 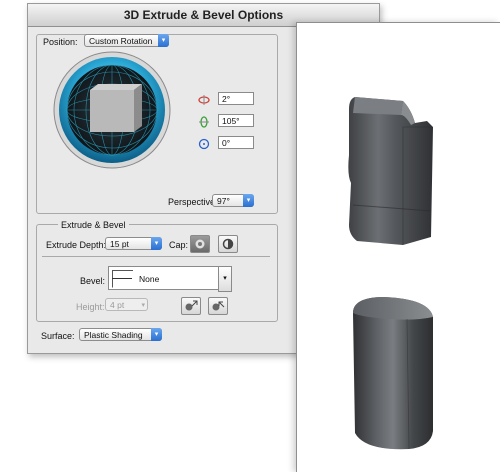 What do you see at coordinates (390, 171) in the screenshot?
I see `bracket-3d-shape-icon` at bounding box center [390, 171].